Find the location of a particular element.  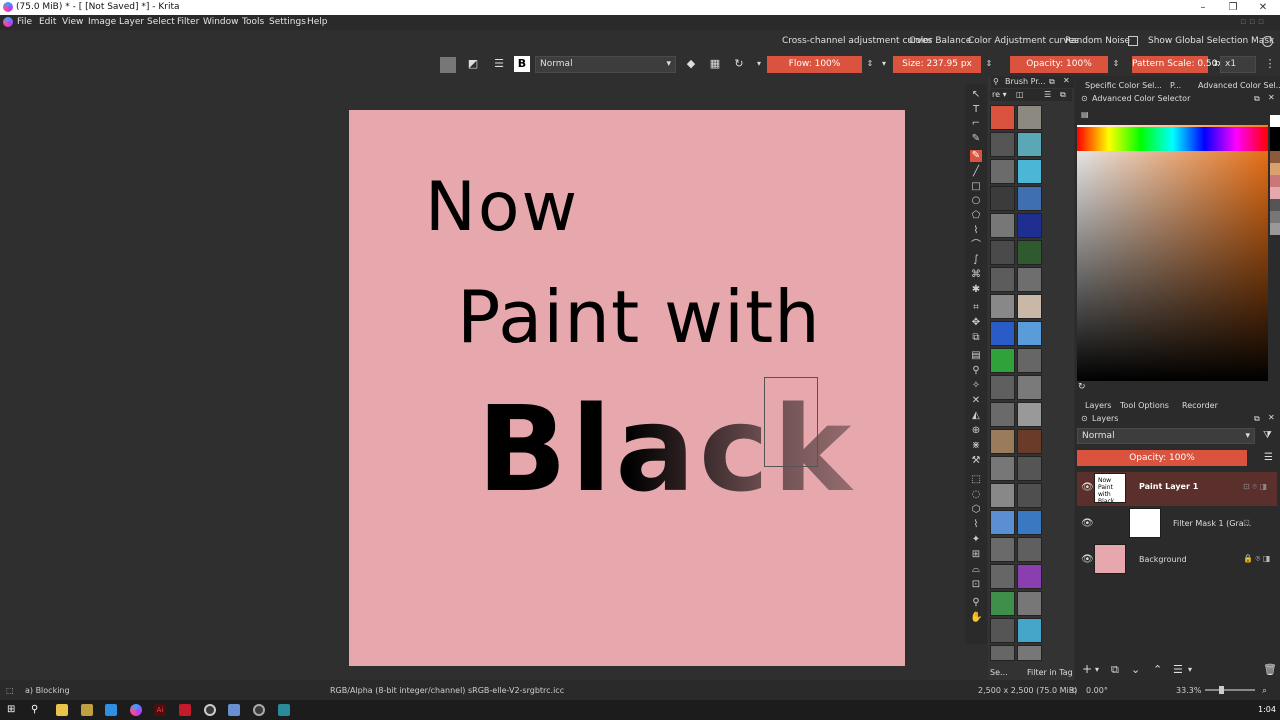

reference-tool-icon: ⋇ is located at coordinates (976, 446).